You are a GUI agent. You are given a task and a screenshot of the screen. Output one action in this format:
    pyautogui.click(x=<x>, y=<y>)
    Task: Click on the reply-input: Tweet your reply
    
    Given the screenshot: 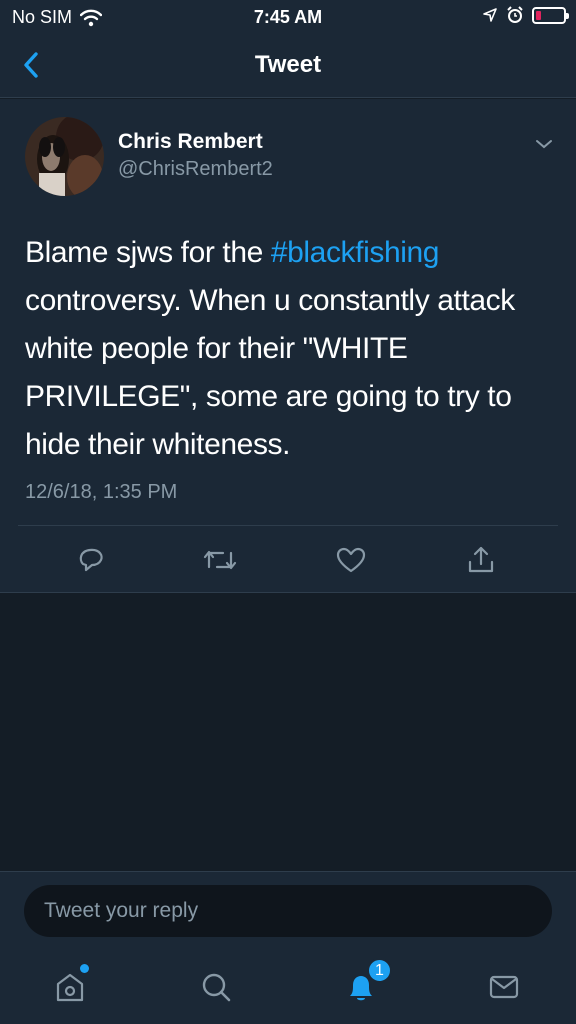 What is the action you would take?
    pyautogui.click(x=288, y=911)
    